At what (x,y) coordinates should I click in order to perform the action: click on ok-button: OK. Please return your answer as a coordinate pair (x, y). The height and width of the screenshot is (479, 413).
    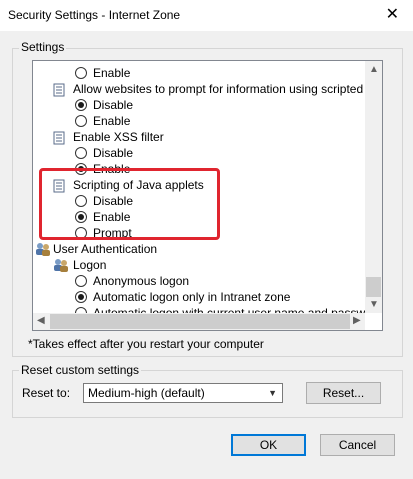
    Looking at the image, I should click on (268, 445).